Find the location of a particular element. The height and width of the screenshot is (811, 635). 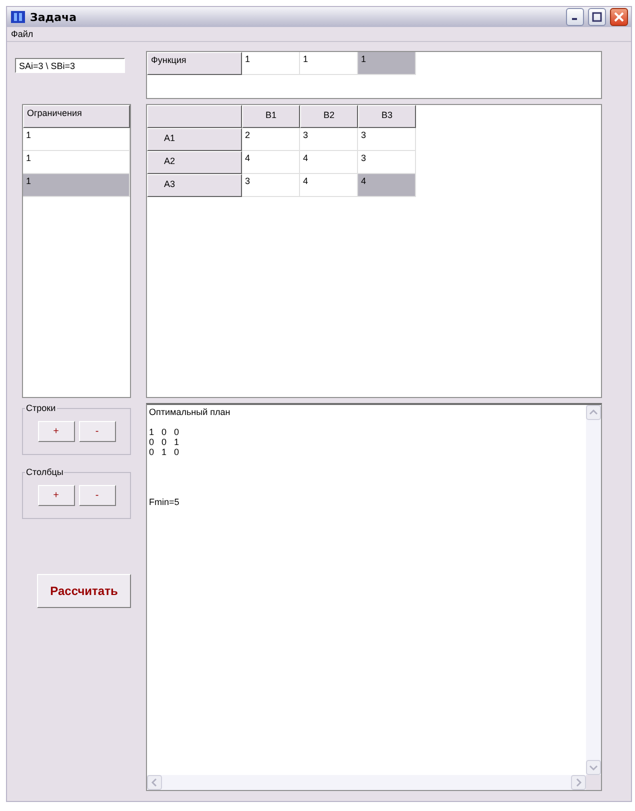

group-title: Столбцы is located at coordinates (44, 472).